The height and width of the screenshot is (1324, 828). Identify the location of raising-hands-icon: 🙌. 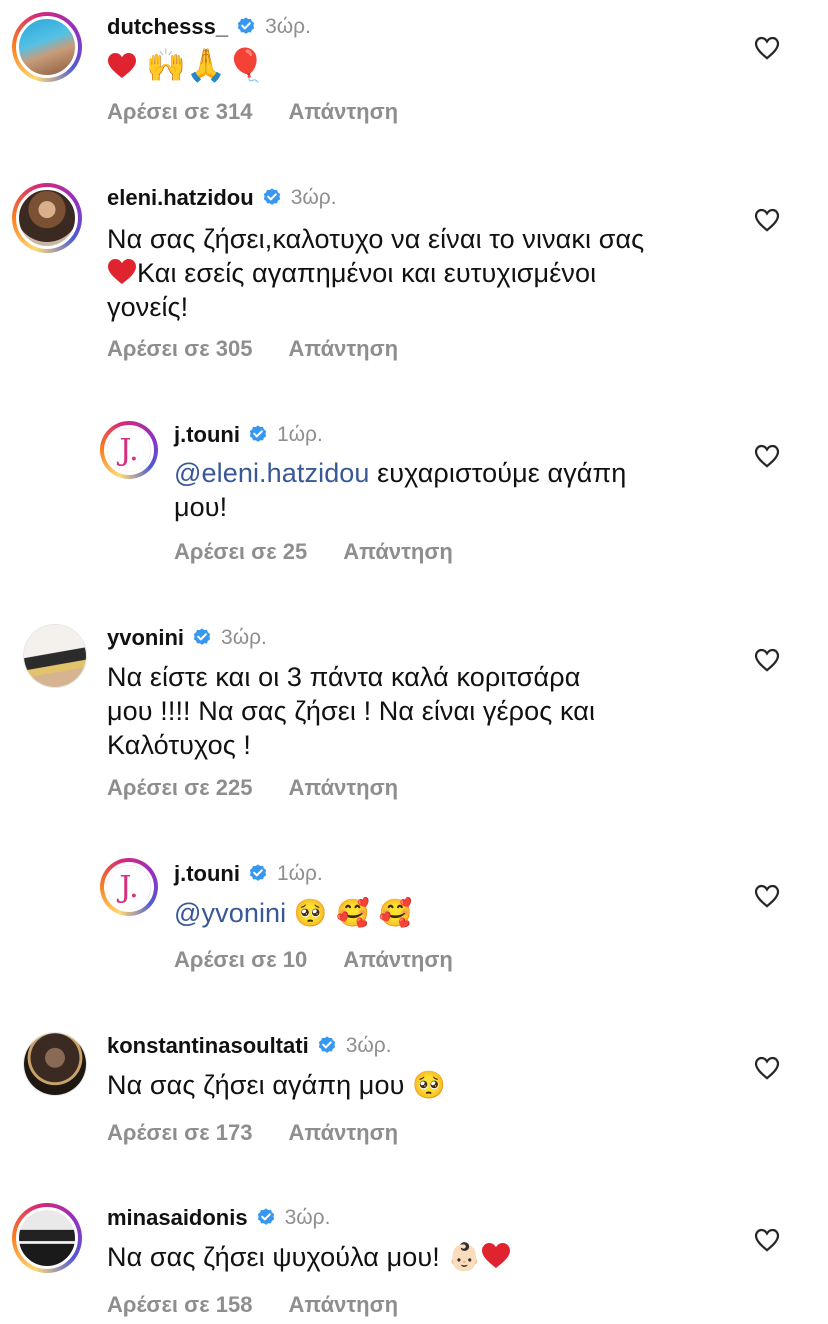
(166, 65).